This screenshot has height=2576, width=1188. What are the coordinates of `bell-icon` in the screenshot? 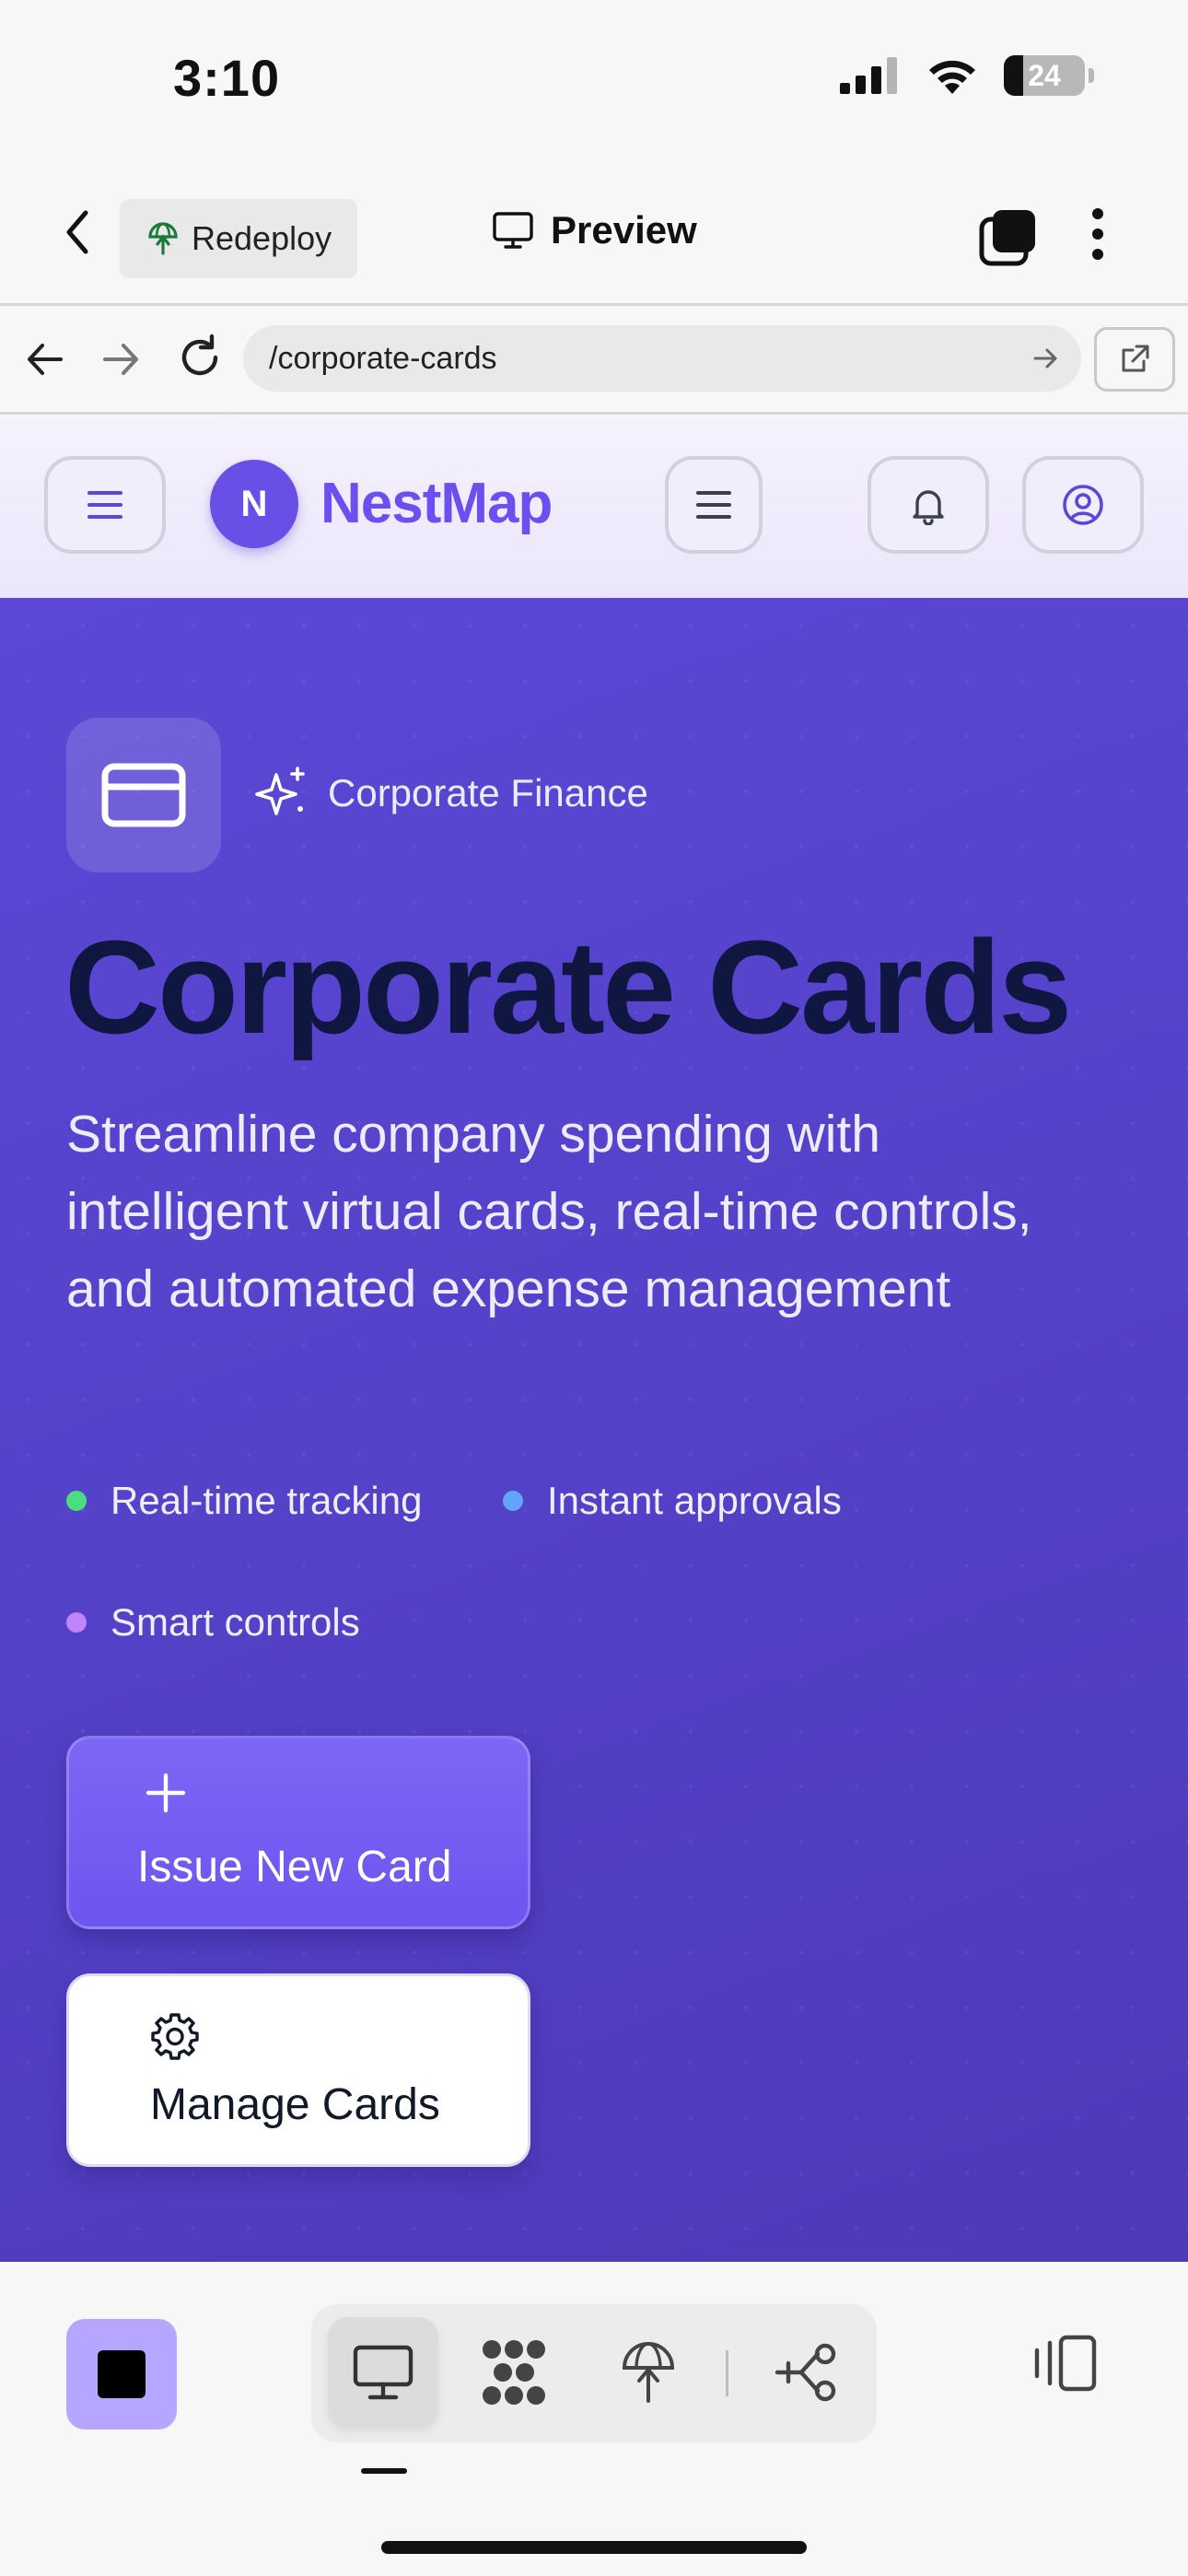 It's located at (928, 507).